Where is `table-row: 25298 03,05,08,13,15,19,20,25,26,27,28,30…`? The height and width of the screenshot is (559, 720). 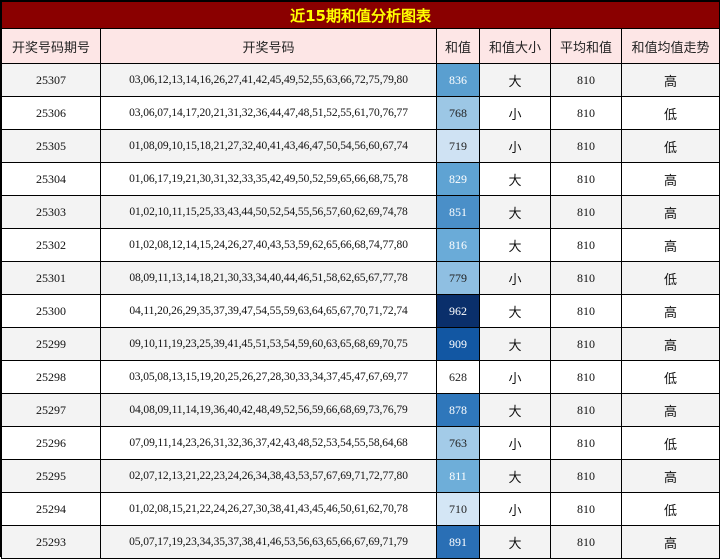 table-row: 25298 03,05,08,13,15,19,20,25,26,27,28,30… is located at coordinates (360, 377).